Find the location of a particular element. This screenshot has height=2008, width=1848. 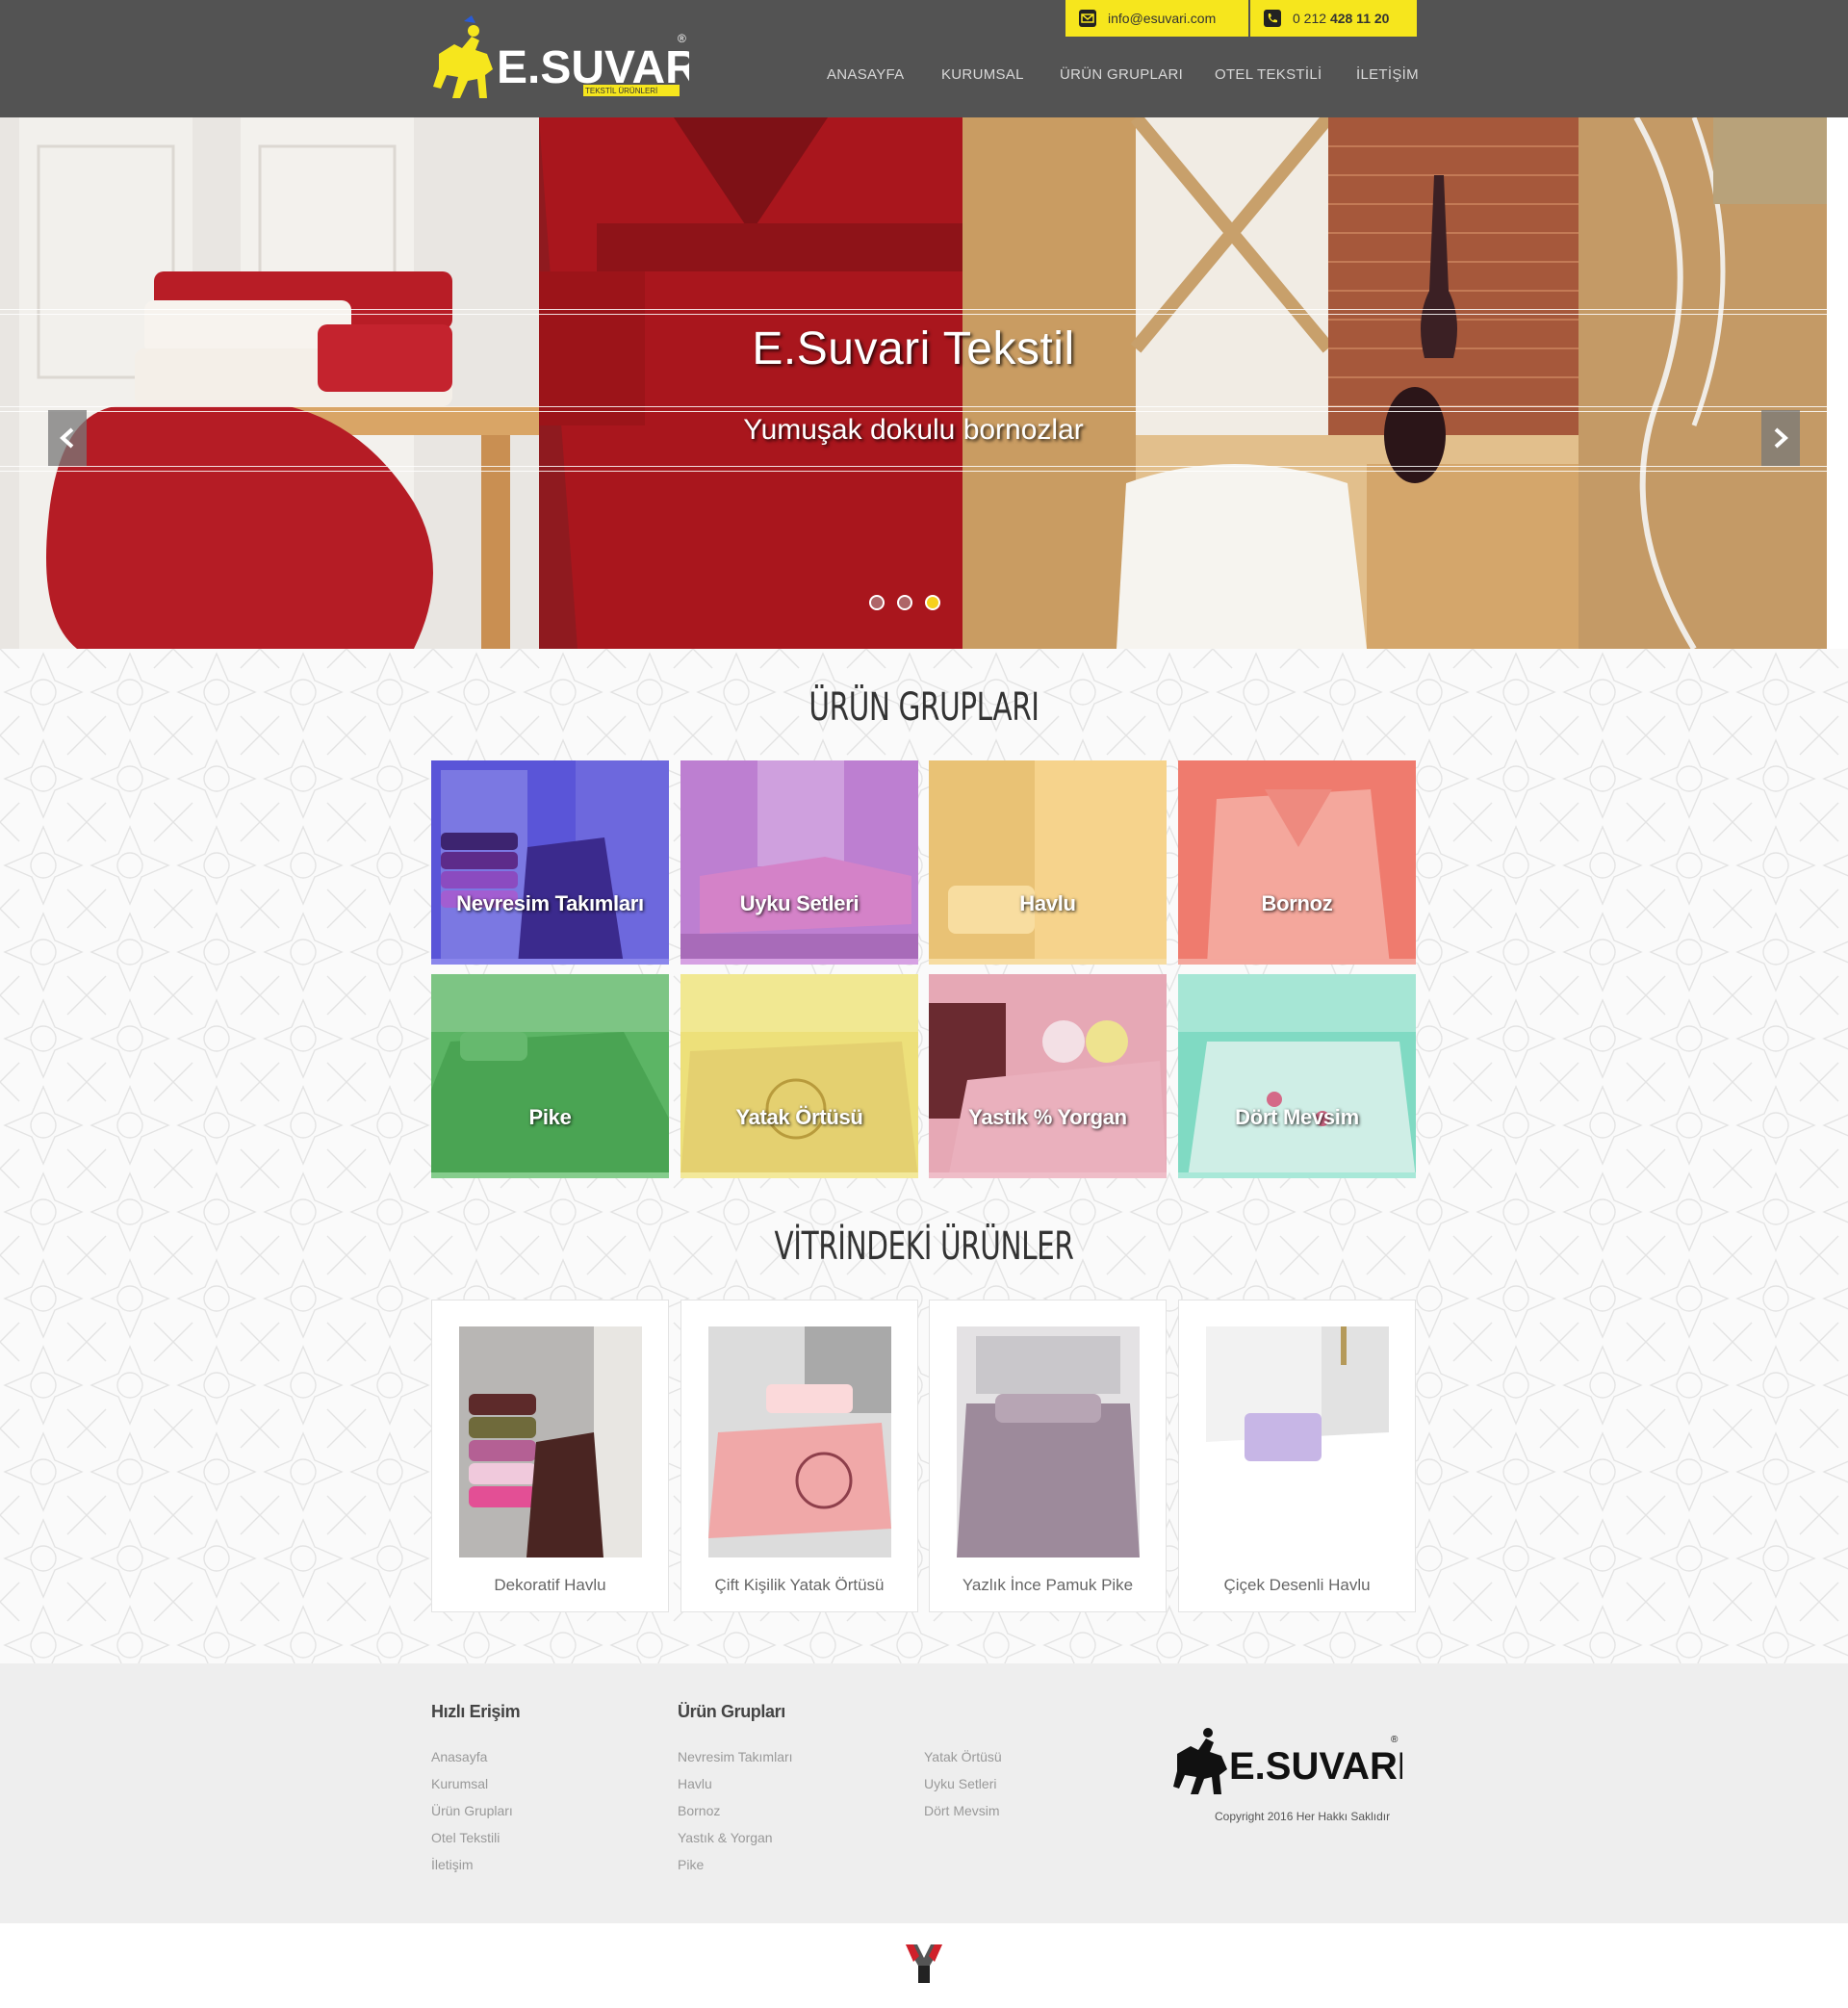

footer-link: Otel Tekstili is located at coordinates (465, 1837).